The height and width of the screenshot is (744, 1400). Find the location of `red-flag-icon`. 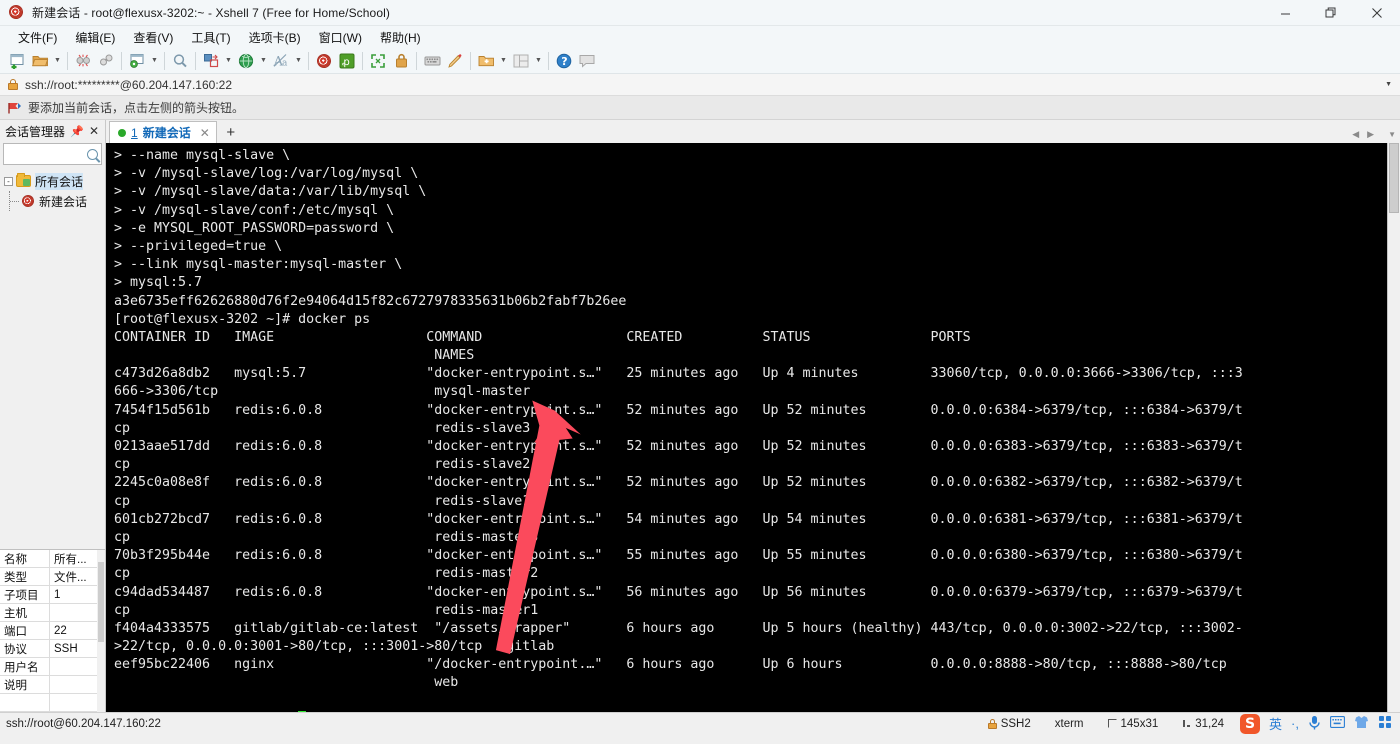

red-flag-icon is located at coordinates (15, 108).